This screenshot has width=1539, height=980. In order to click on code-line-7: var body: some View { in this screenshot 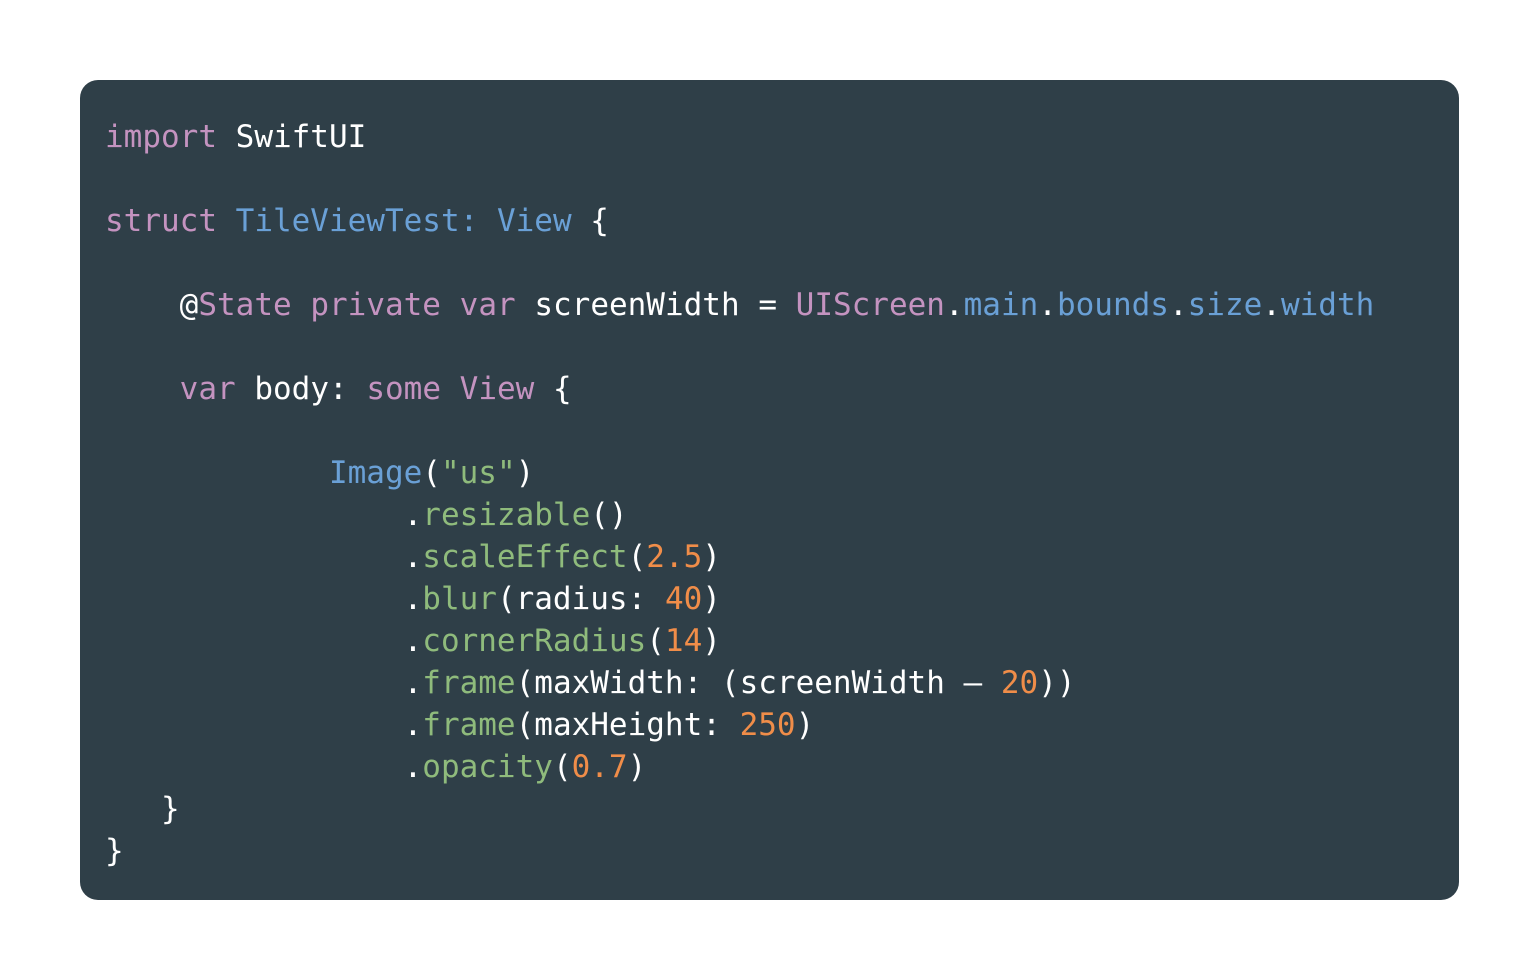, I will do `click(739, 389)`.